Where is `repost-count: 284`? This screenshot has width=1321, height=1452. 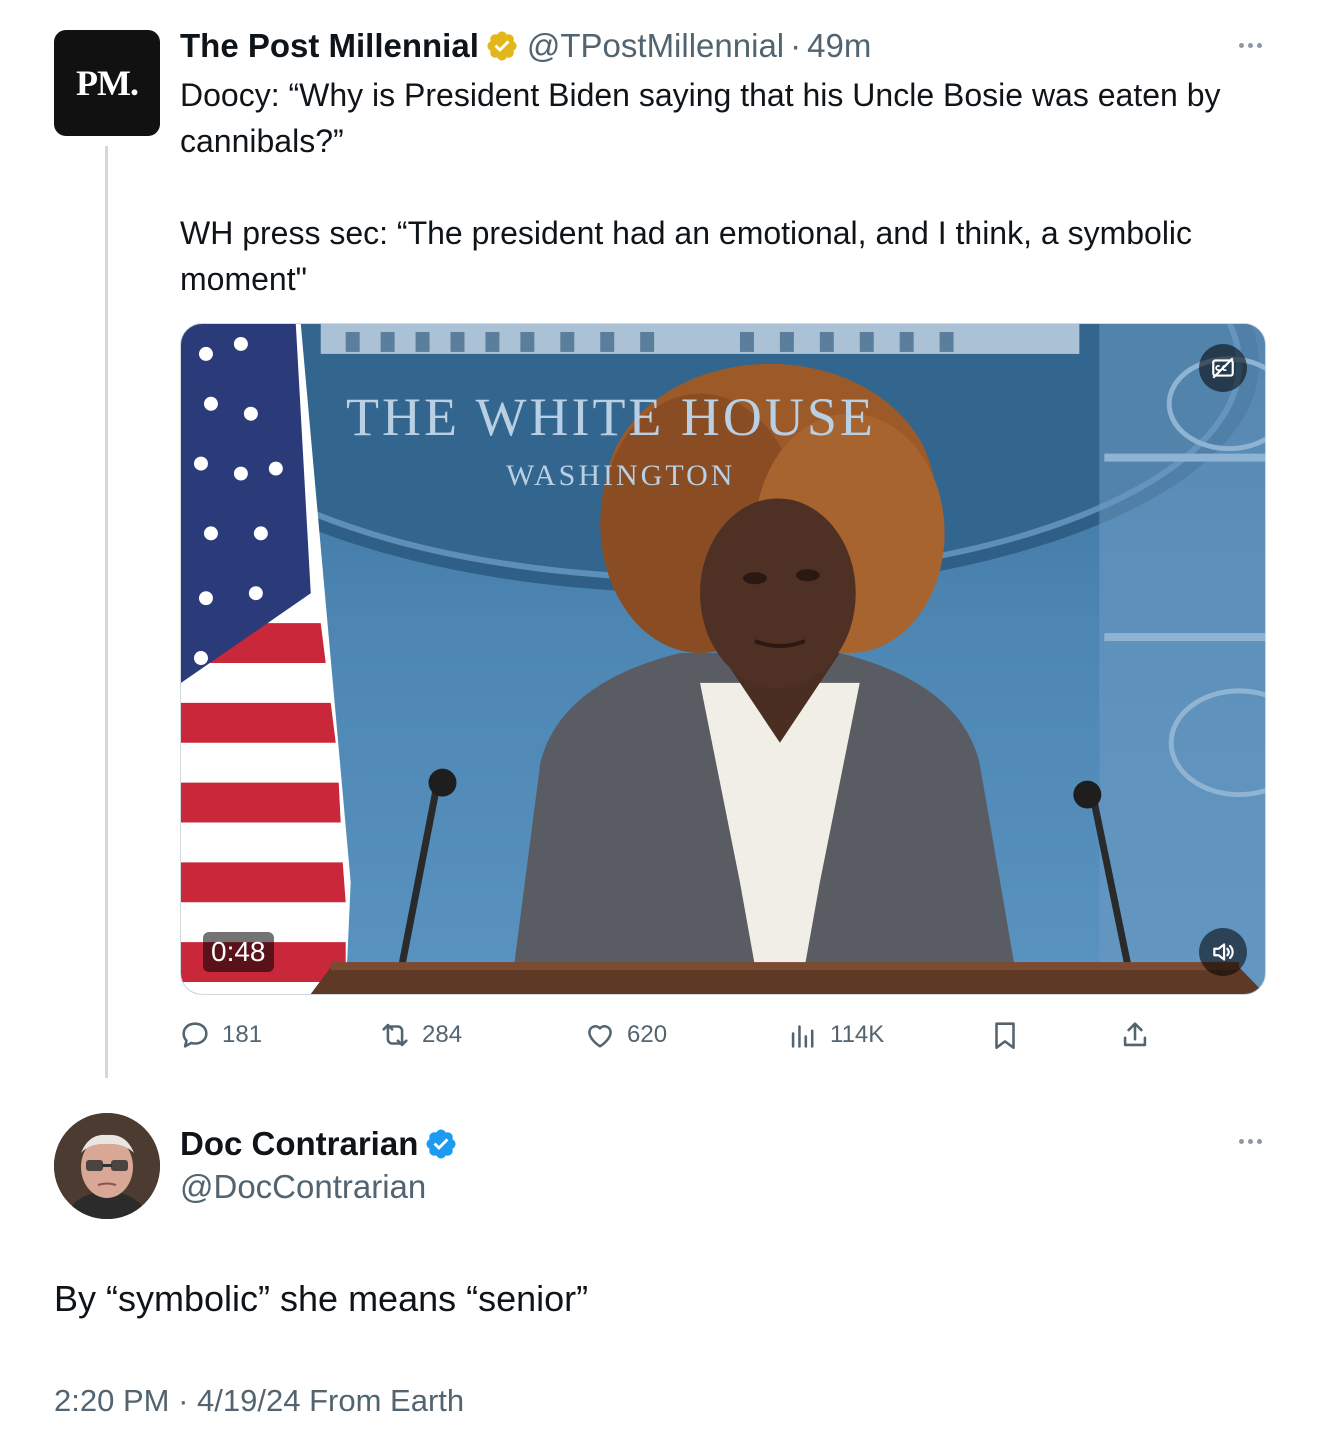 repost-count: 284 is located at coordinates (442, 1034).